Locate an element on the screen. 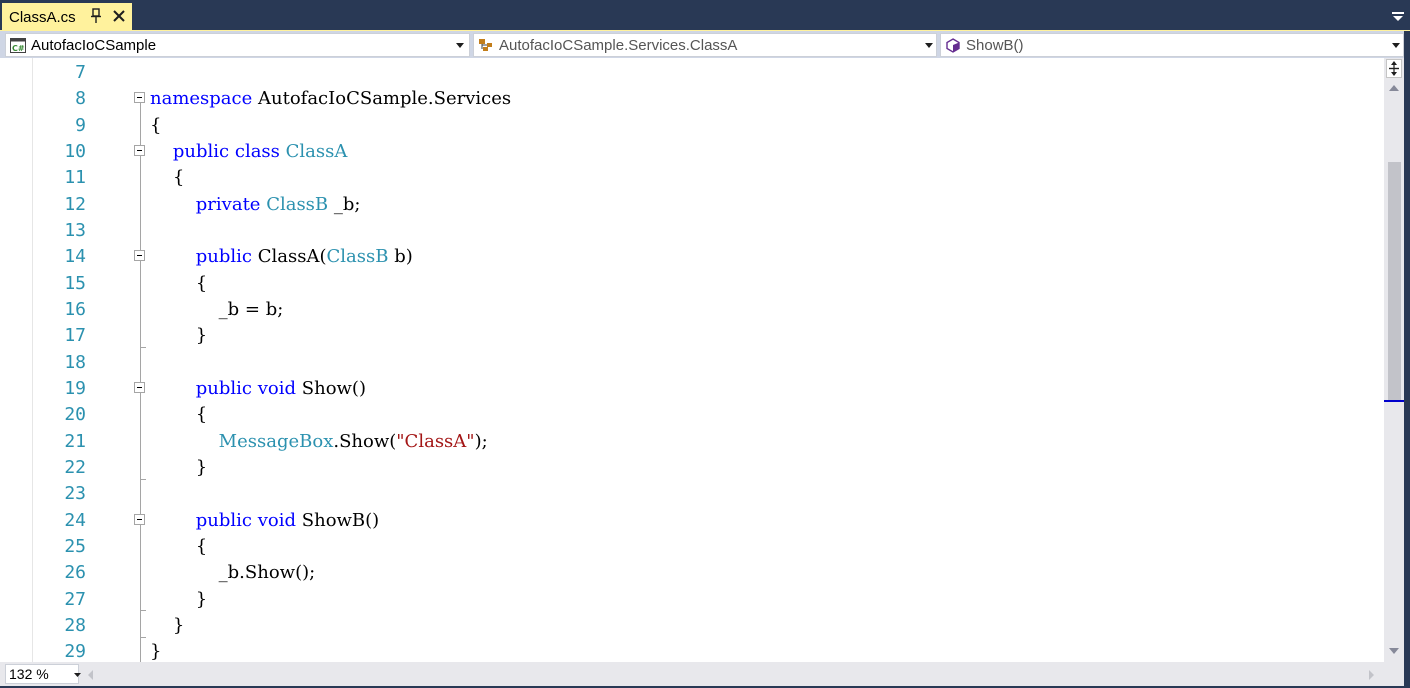 The image size is (1410, 688). line-number: 13 is located at coordinates (75, 230).